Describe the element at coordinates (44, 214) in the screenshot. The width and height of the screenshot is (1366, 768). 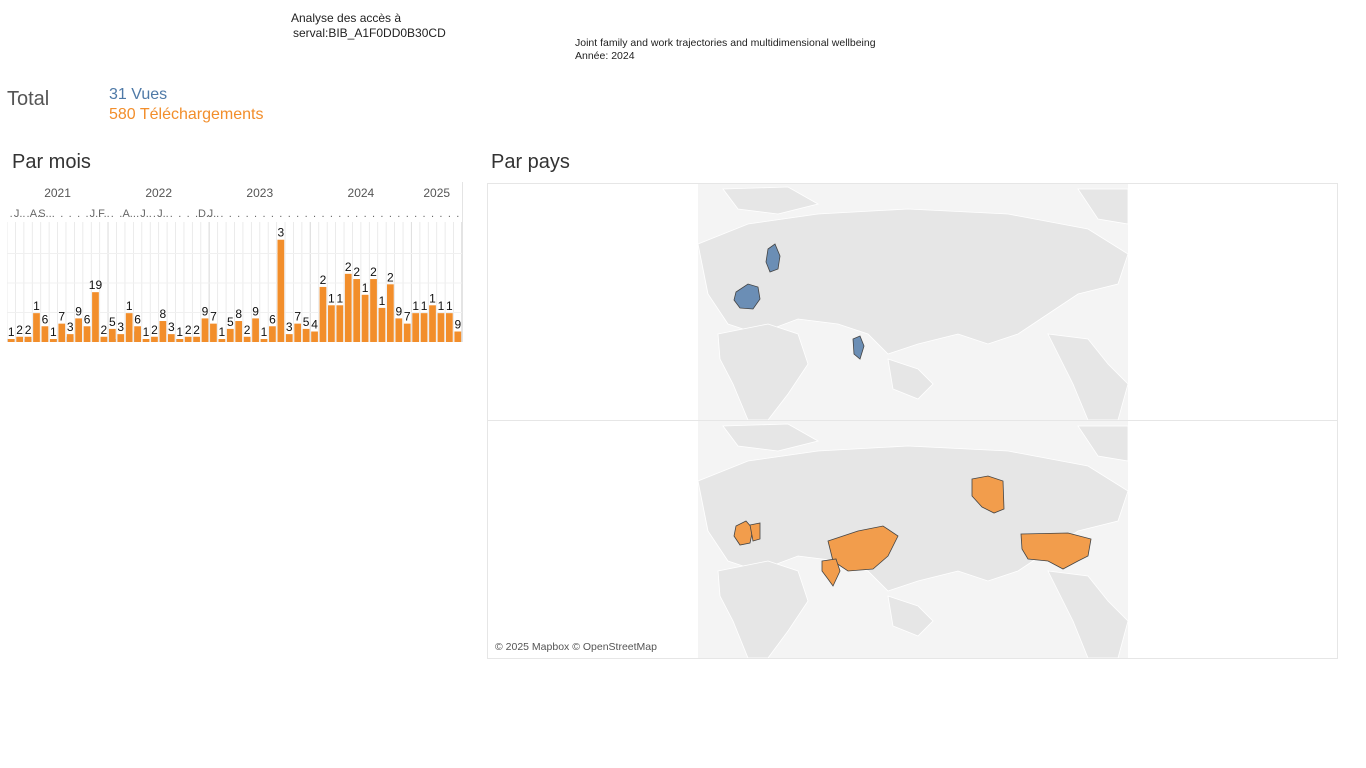
I see `month-label: S..` at that location.